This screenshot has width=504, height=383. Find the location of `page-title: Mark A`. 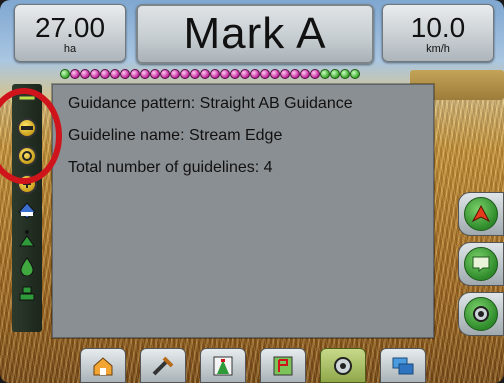

page-title: Mark A is located at coordinates (255, 33).